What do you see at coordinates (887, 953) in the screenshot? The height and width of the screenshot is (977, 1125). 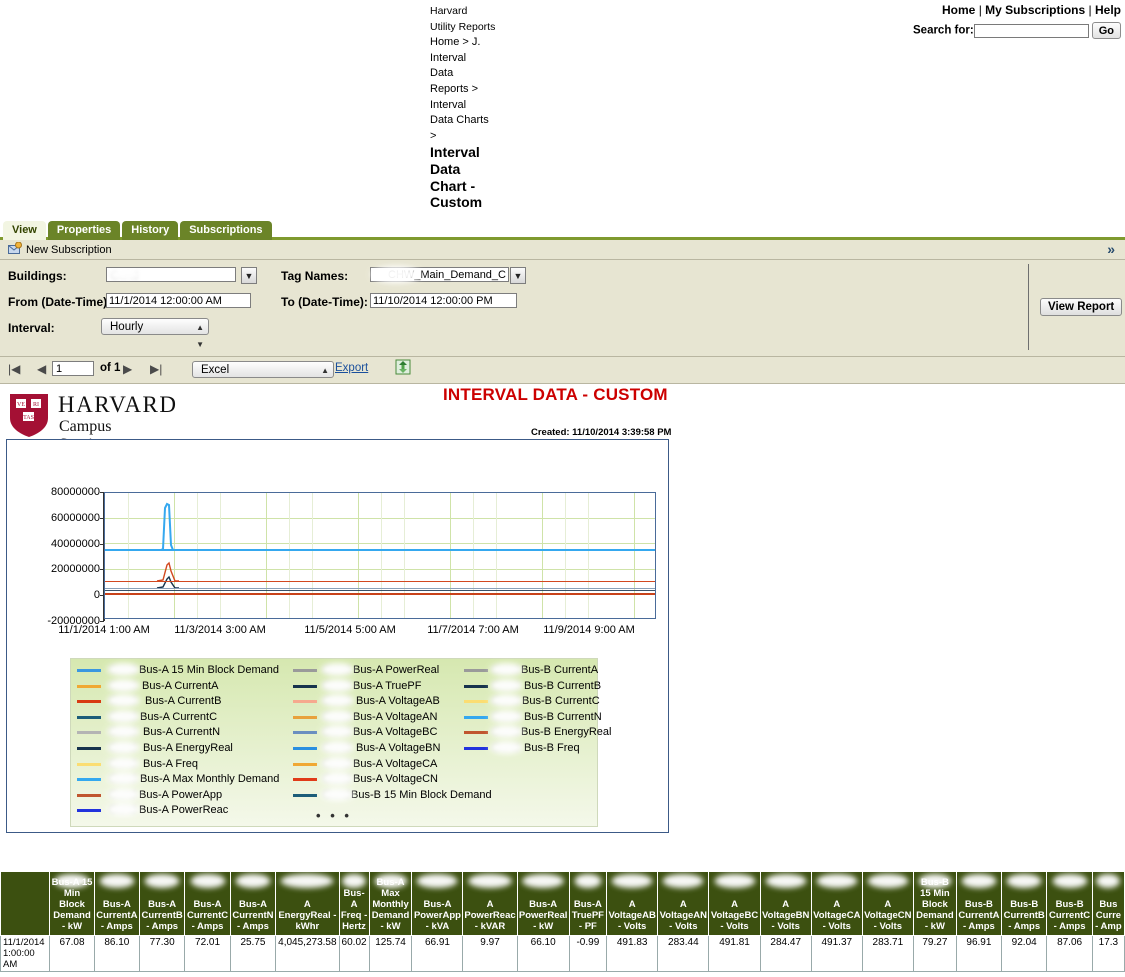 I see `table-cell-a_vcn: 283.71` at bounding box center [887, 953].